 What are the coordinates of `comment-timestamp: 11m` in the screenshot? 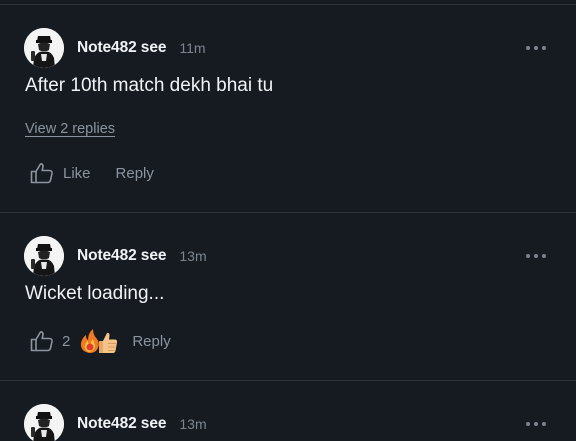 It's located at (192, 48).